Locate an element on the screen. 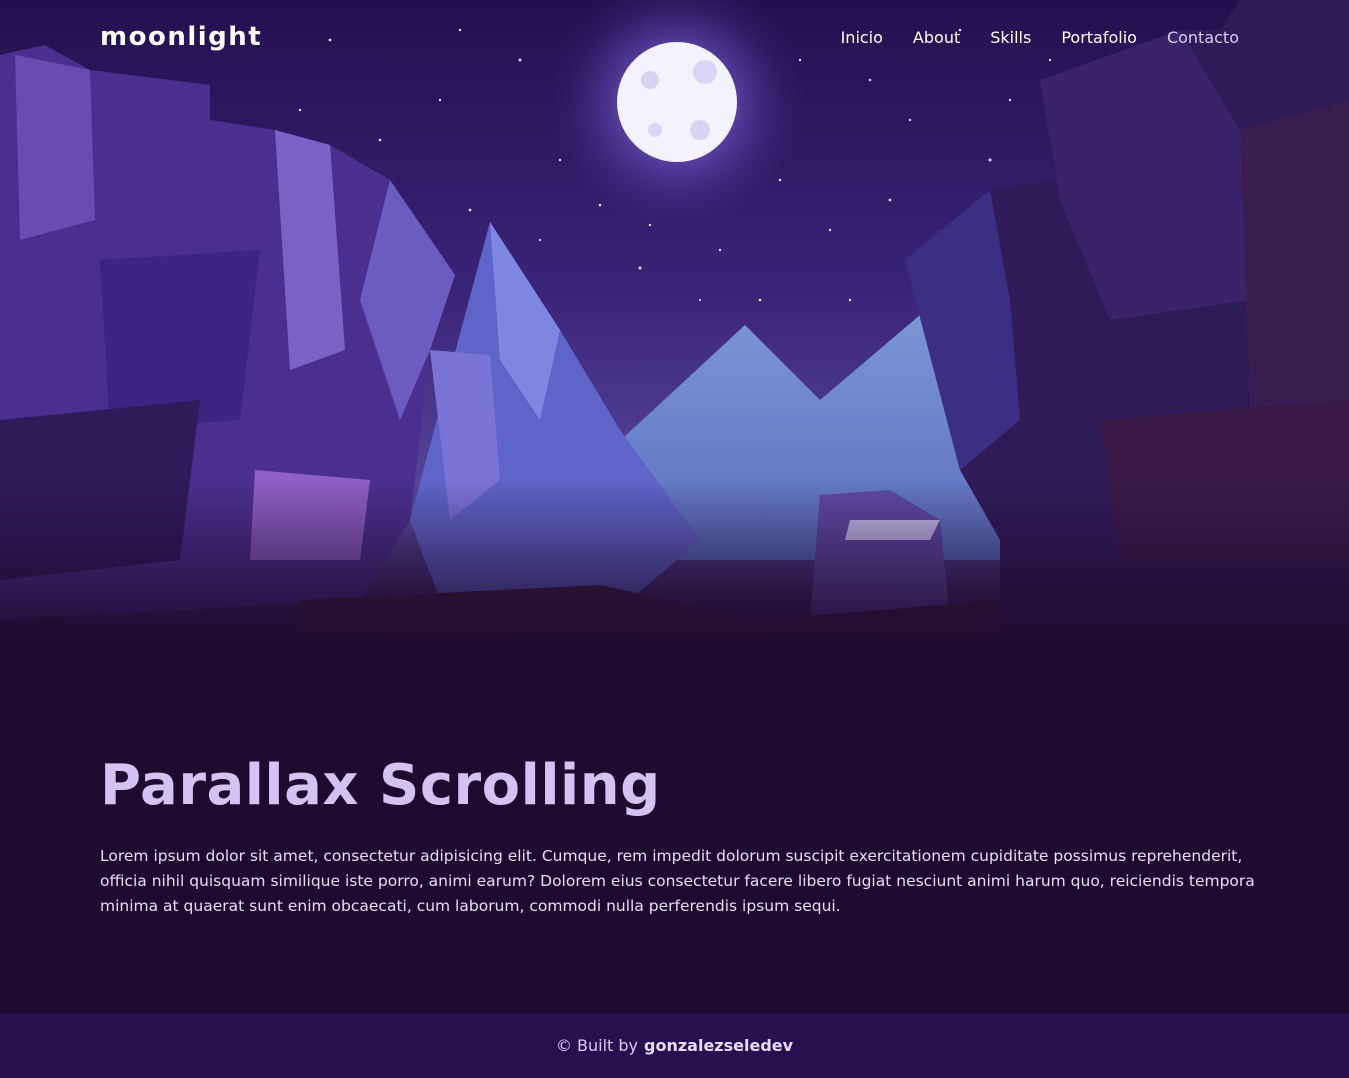 The width and height of the screenshot is (1349, 1078). nav-link-about: About is located at coordinates (936, 37).